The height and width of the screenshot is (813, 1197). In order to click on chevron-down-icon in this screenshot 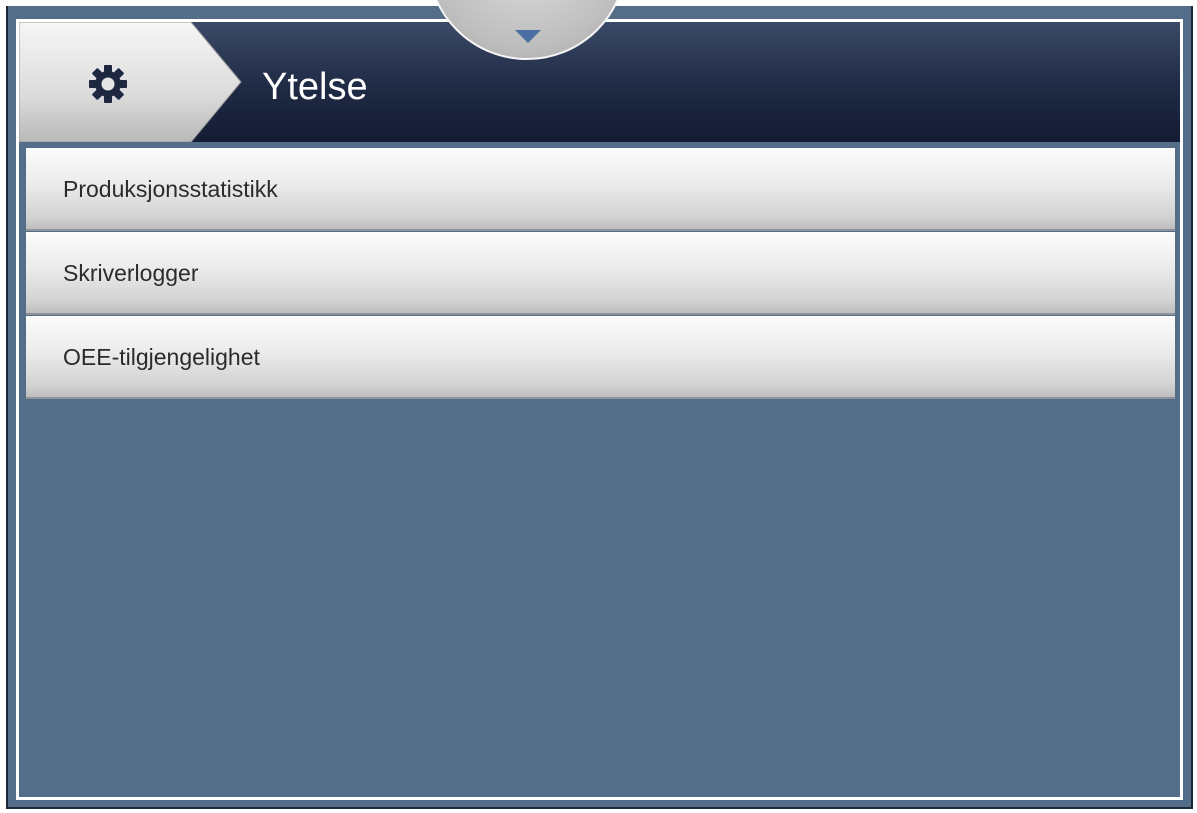, I will do `click(528, 36)`.